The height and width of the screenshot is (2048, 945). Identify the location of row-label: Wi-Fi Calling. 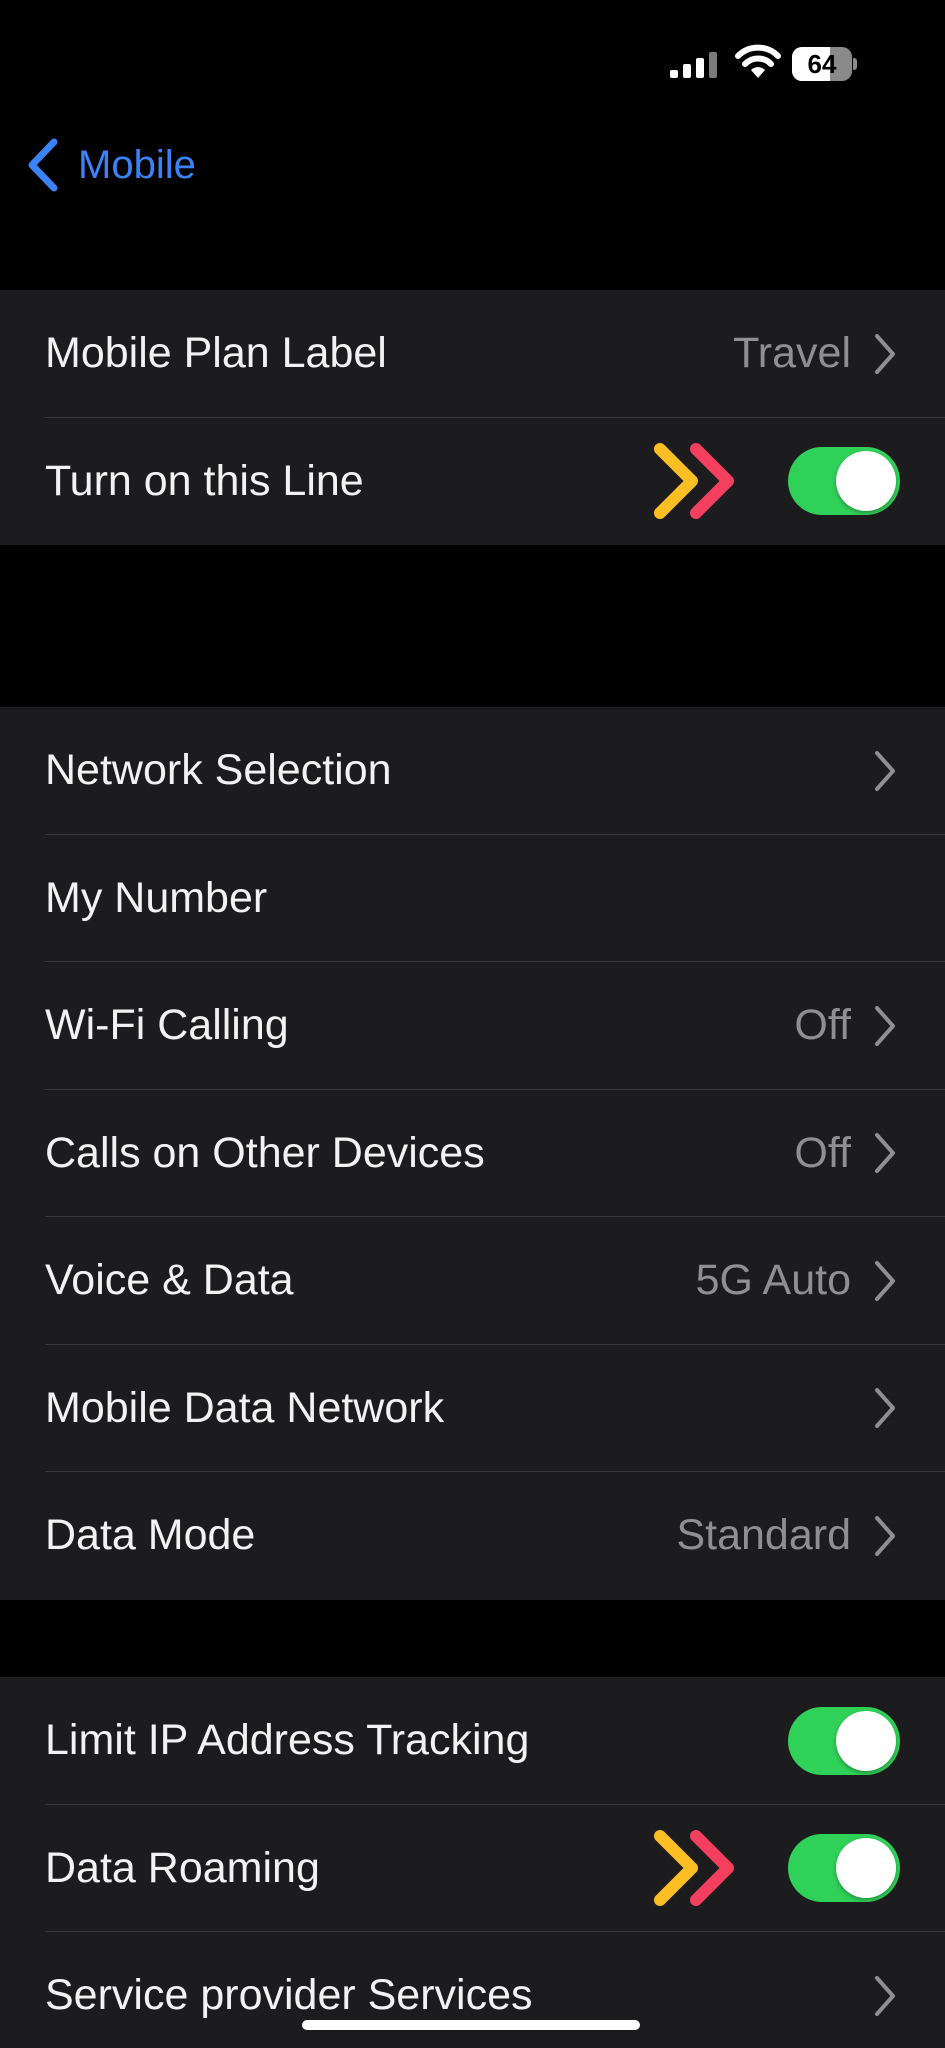
(167, 1025).